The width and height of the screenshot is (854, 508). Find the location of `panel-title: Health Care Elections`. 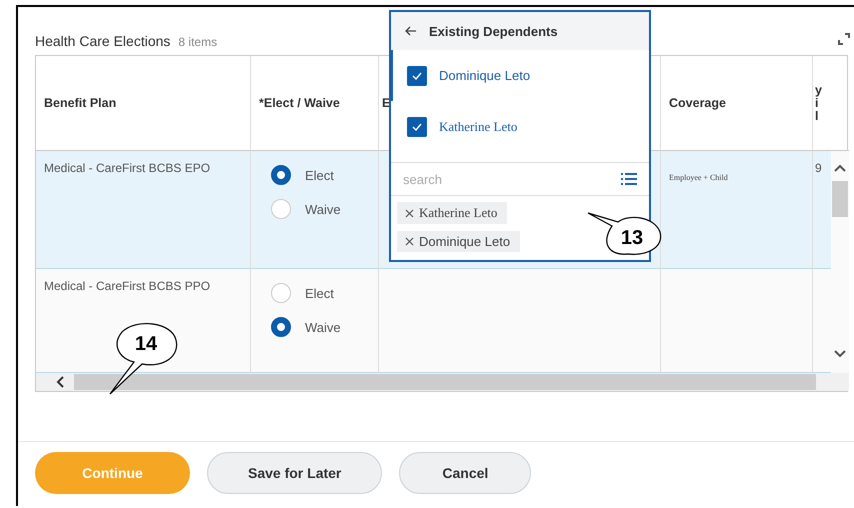

panel-title: Health Care Elections is located at coordinates (102, 41).